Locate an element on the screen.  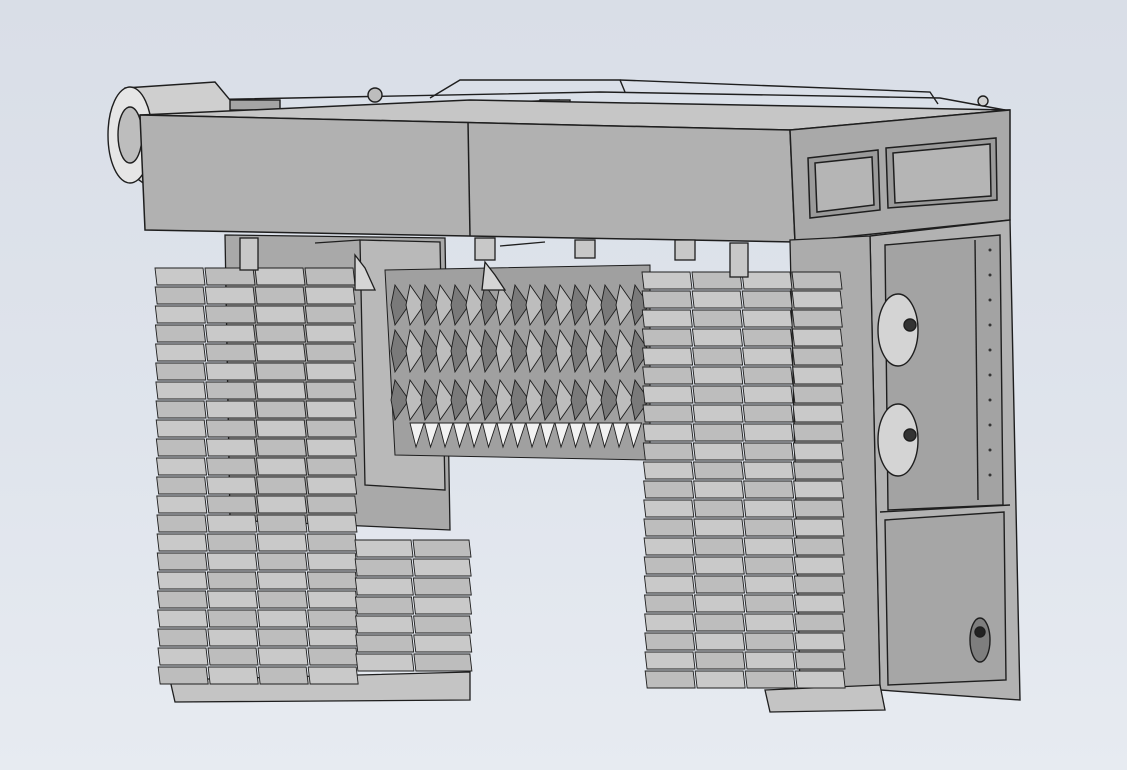
small-brush-stack is located at coordinates (413, 605).